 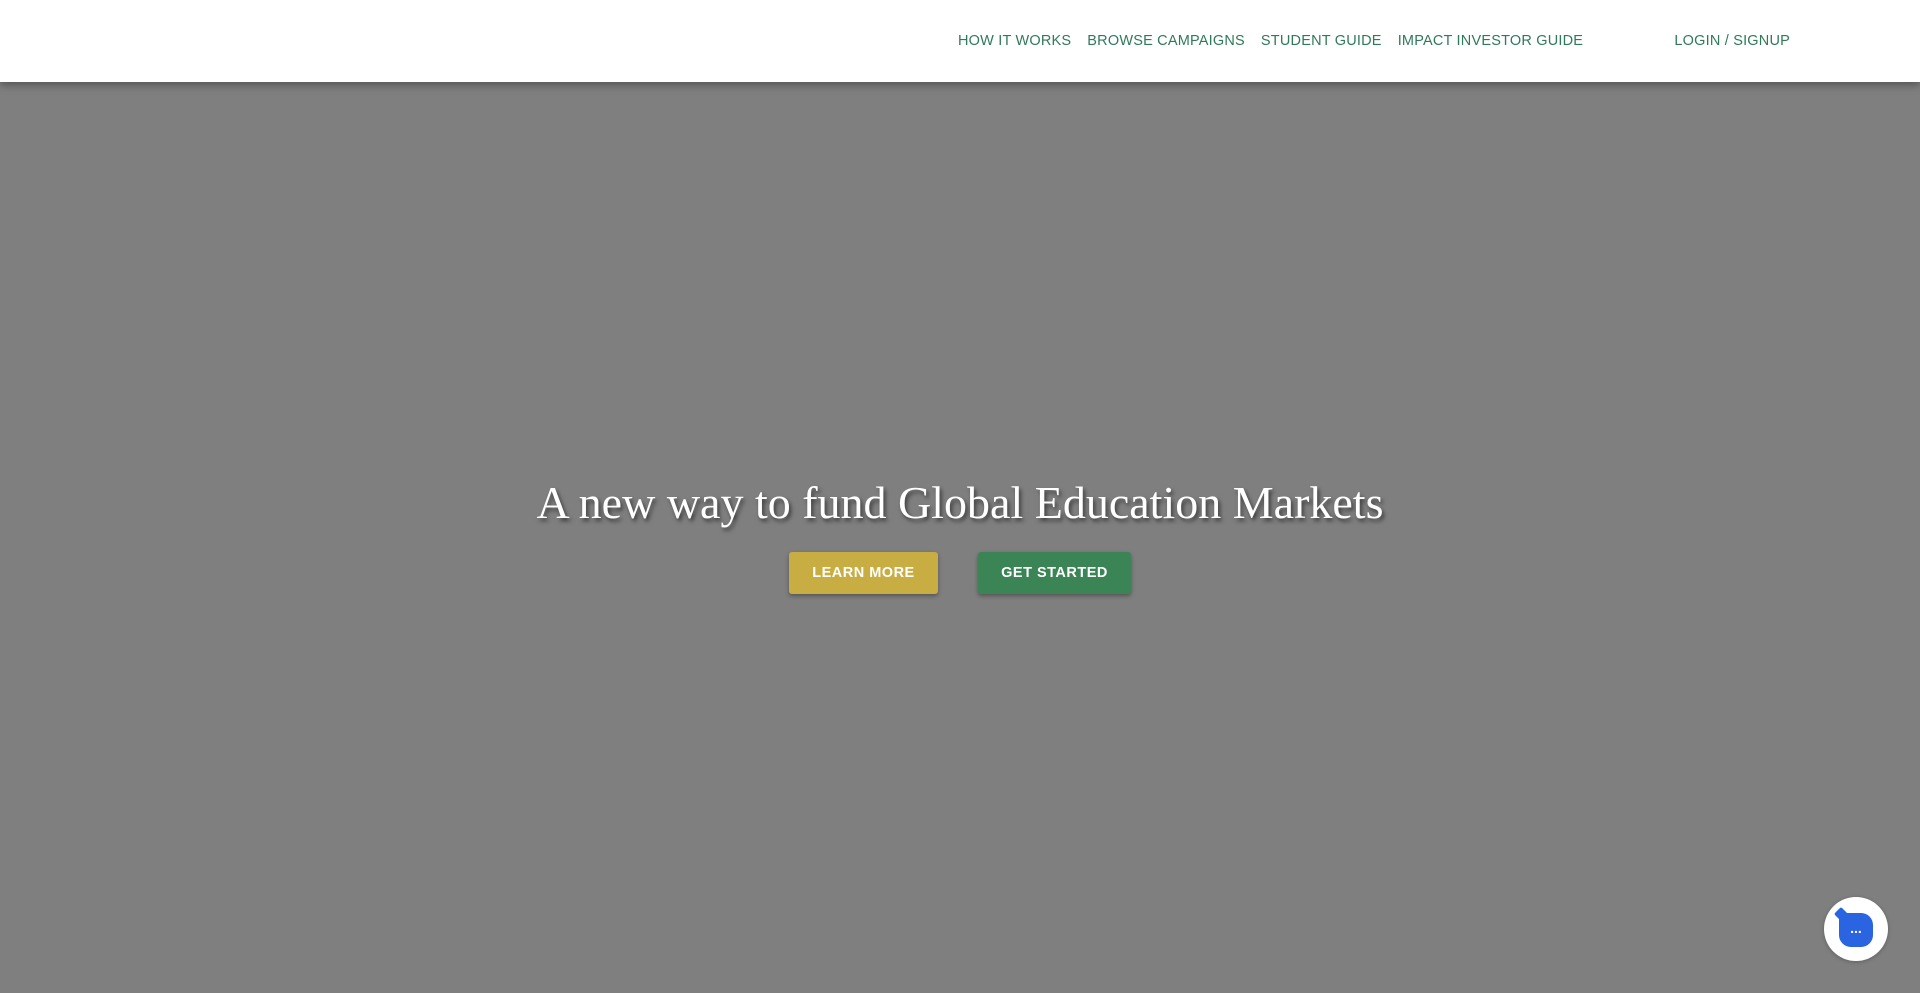 I want to click on hero-buttons: LEARN MORE GET STARTED, so click(x=960, y=573).